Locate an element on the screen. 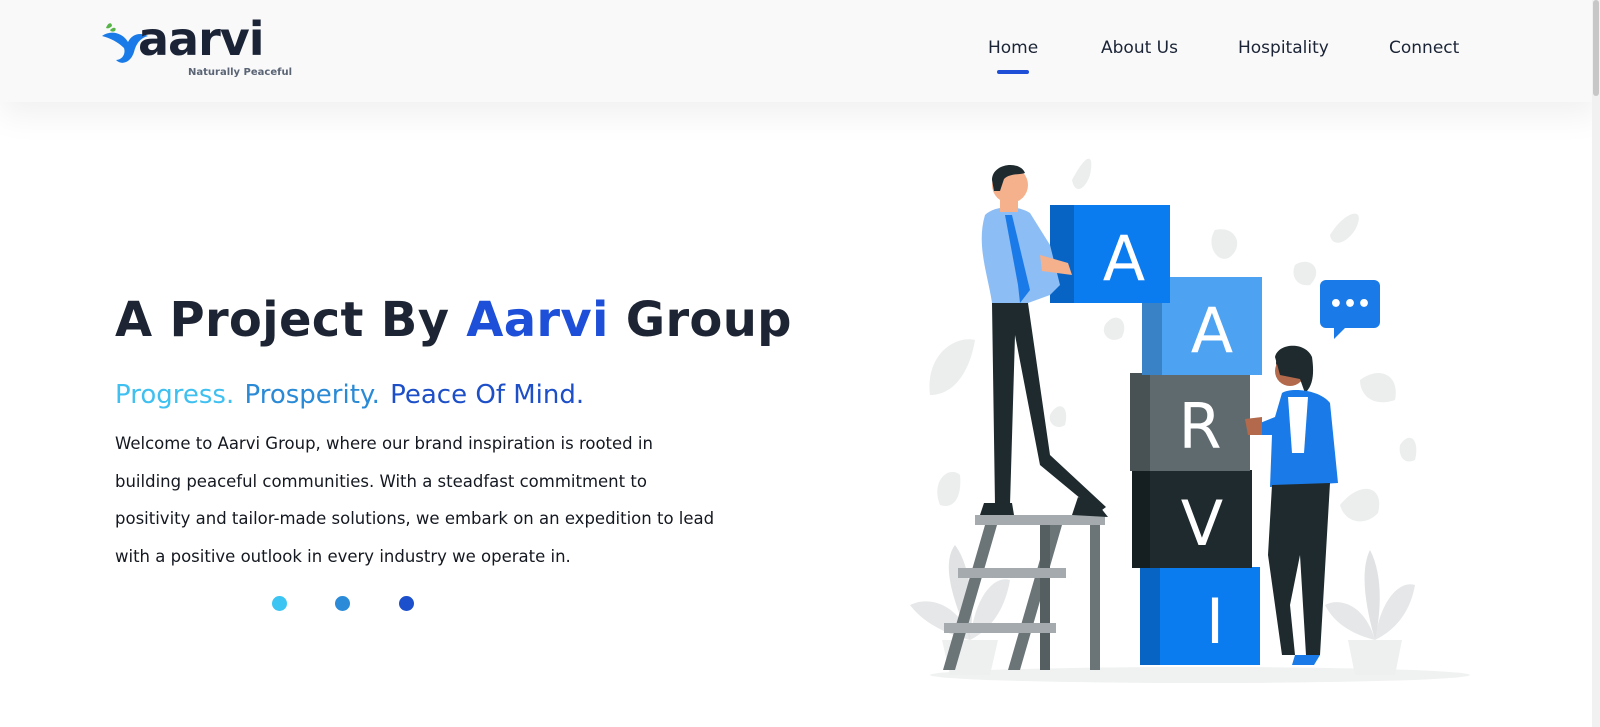  nav-home: Home is located at coordinates (1013, 56).